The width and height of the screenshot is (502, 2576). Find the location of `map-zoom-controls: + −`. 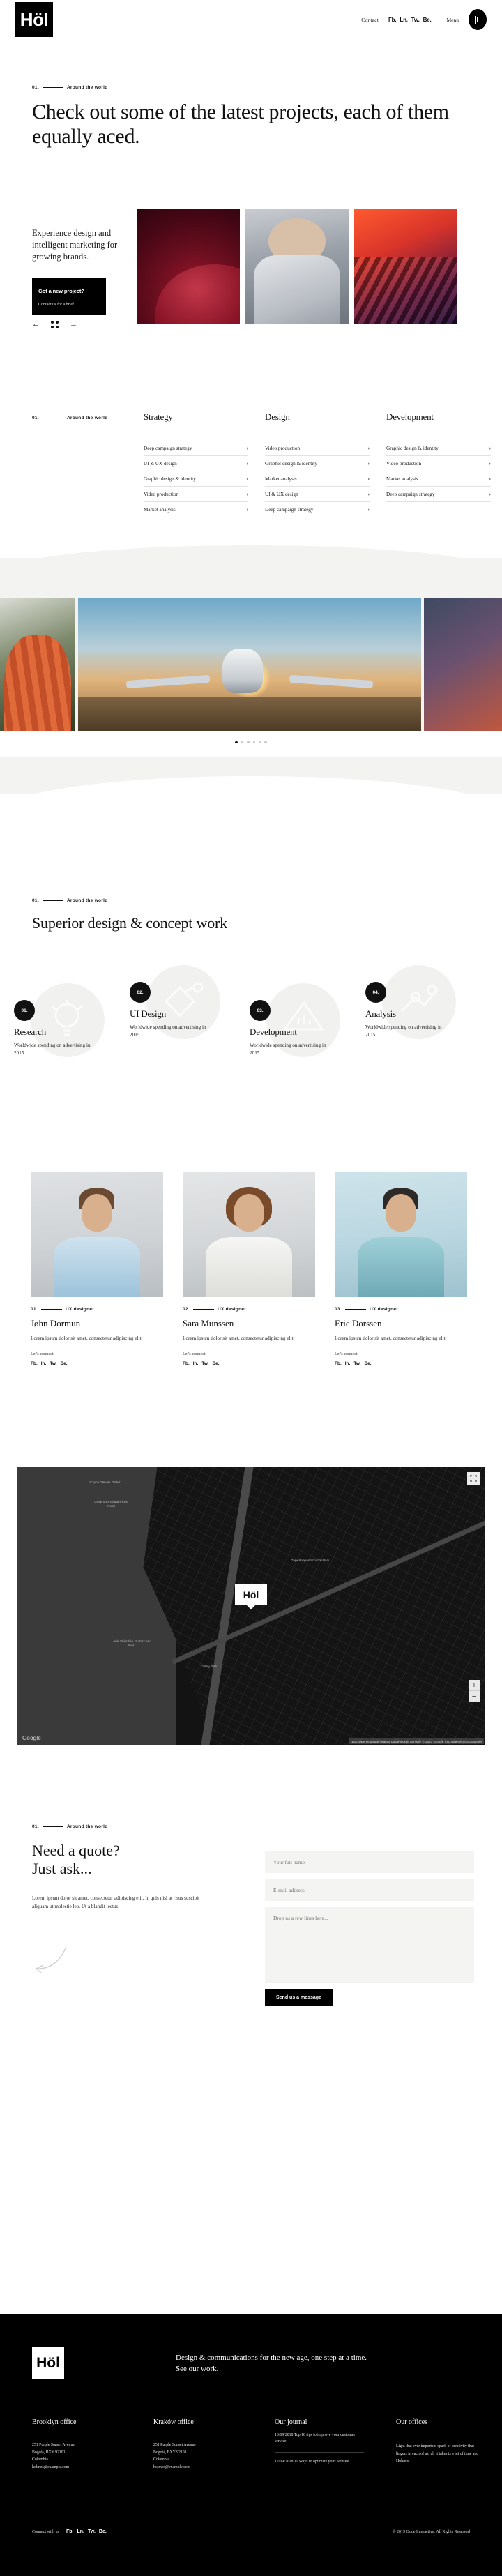

map-zoom-controls: + − is located at coordinates (474, 1691).